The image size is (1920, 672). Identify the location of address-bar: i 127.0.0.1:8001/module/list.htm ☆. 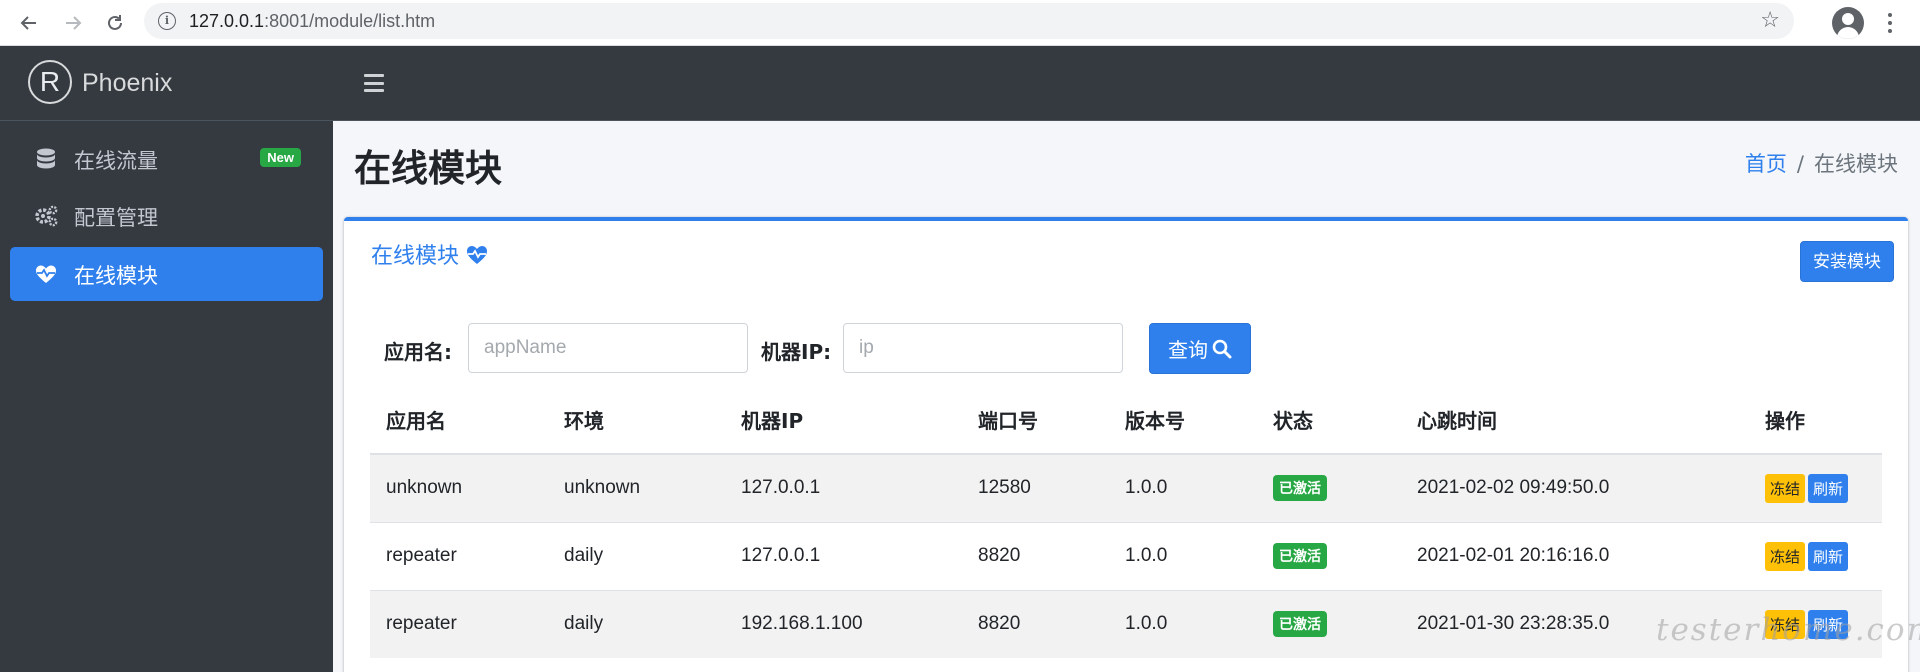
(969, 21).